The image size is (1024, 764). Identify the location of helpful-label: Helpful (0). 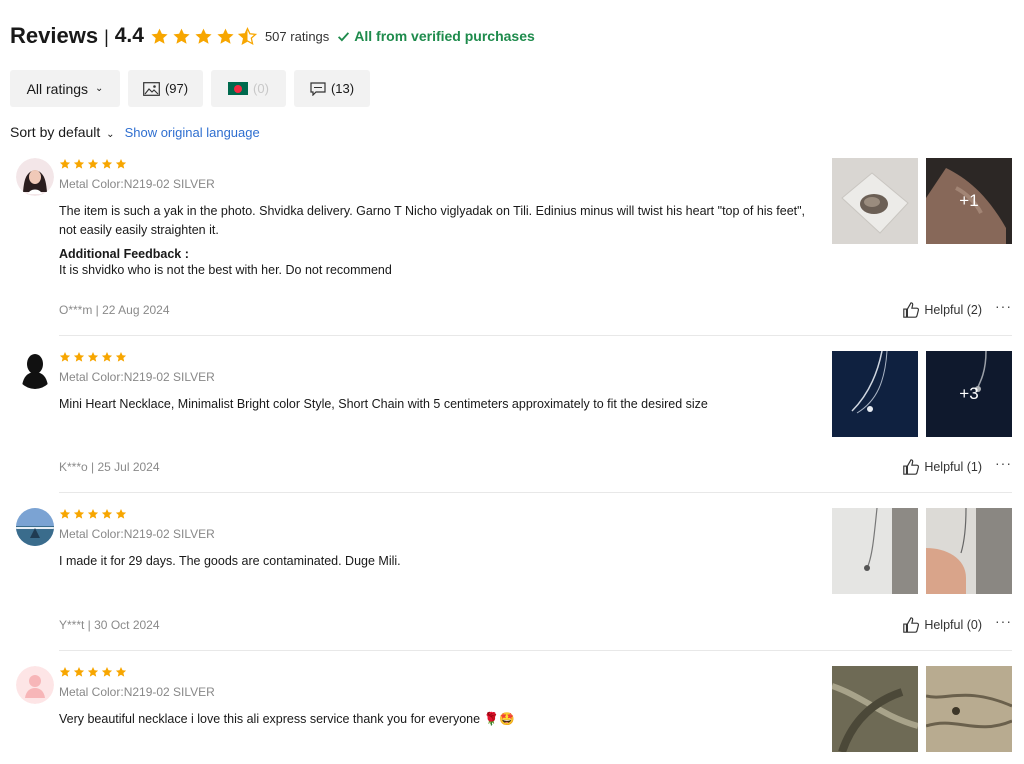
(953, 625).